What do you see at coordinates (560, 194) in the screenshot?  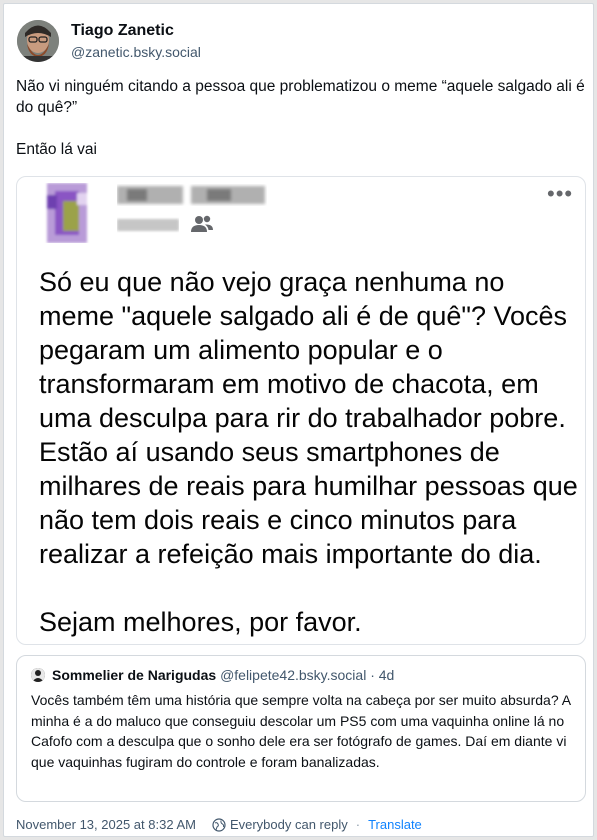 I see `more-horizontal-icon: •••` at bounding box center [560, 194].